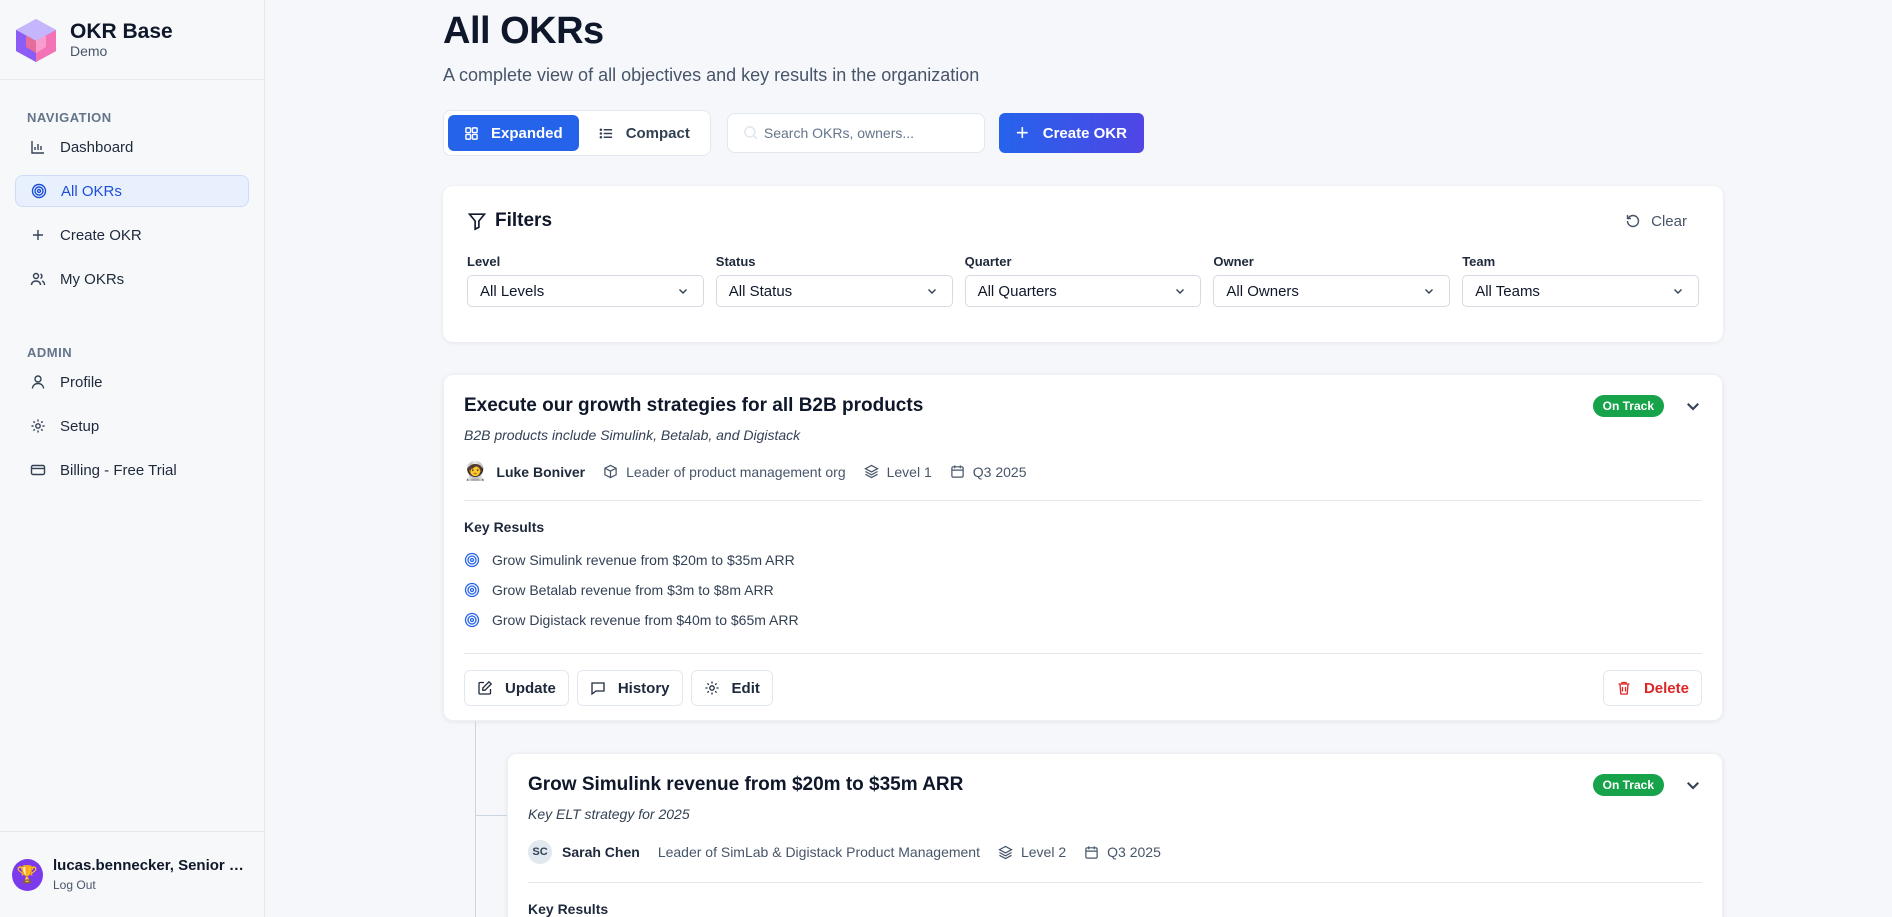 The width and height of the screenshot is (1892, 917). Describe the element at coordinates (516, 688) in the screenshot. I see `update-button: Update` at that location.